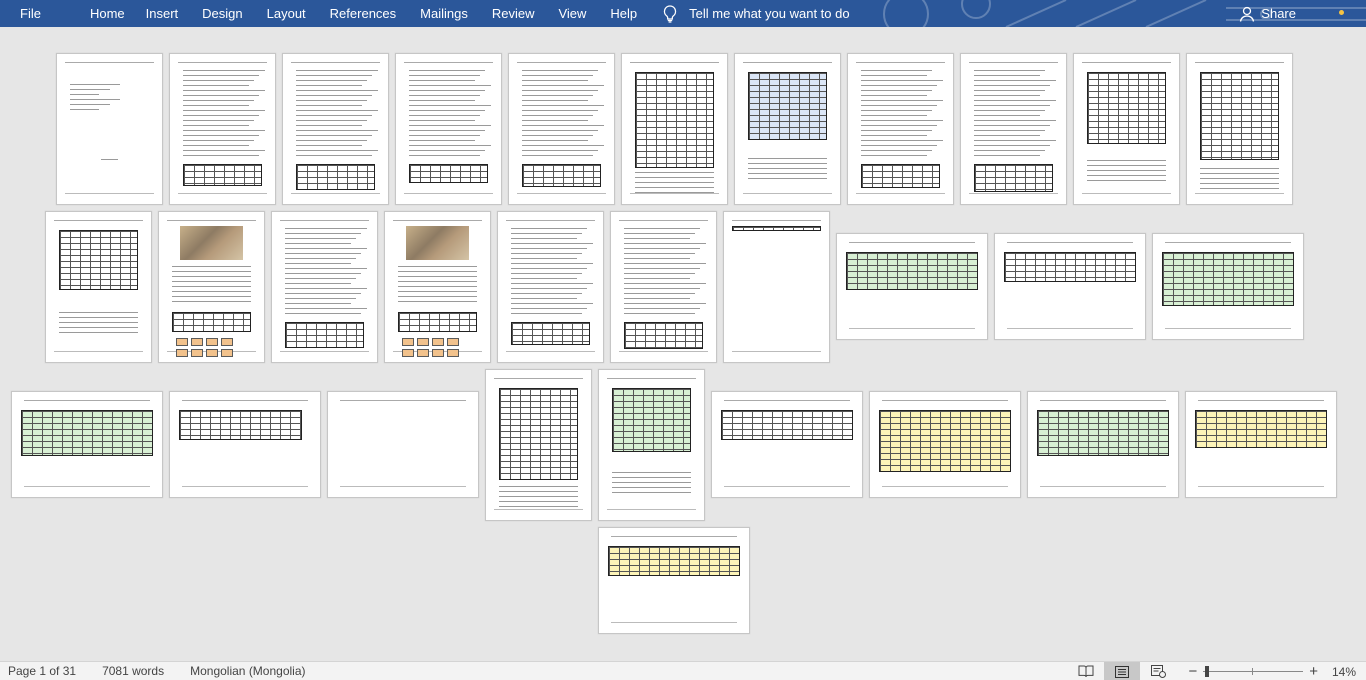 The image size is (1366, 680). What do you see at coordinates (226, 353) in the screenshot?
I see `diagram-box` at bounding box center [226, 353].